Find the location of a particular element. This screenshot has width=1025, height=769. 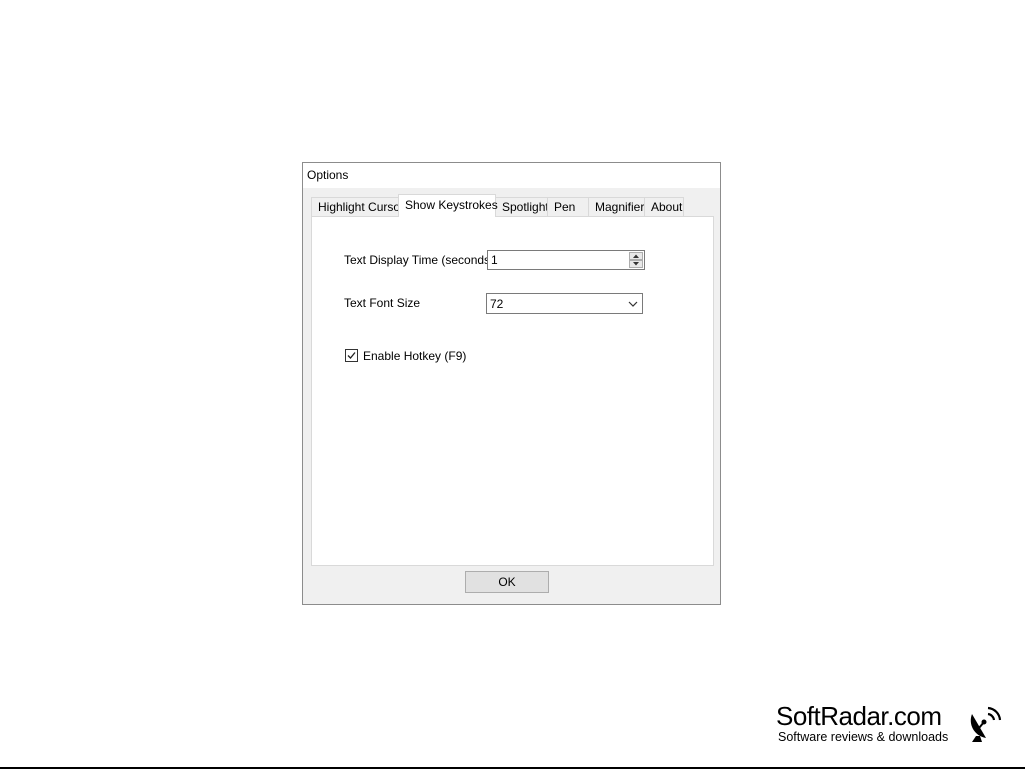

enable-hotkey-checkbox is located at coordinates (351, 355).